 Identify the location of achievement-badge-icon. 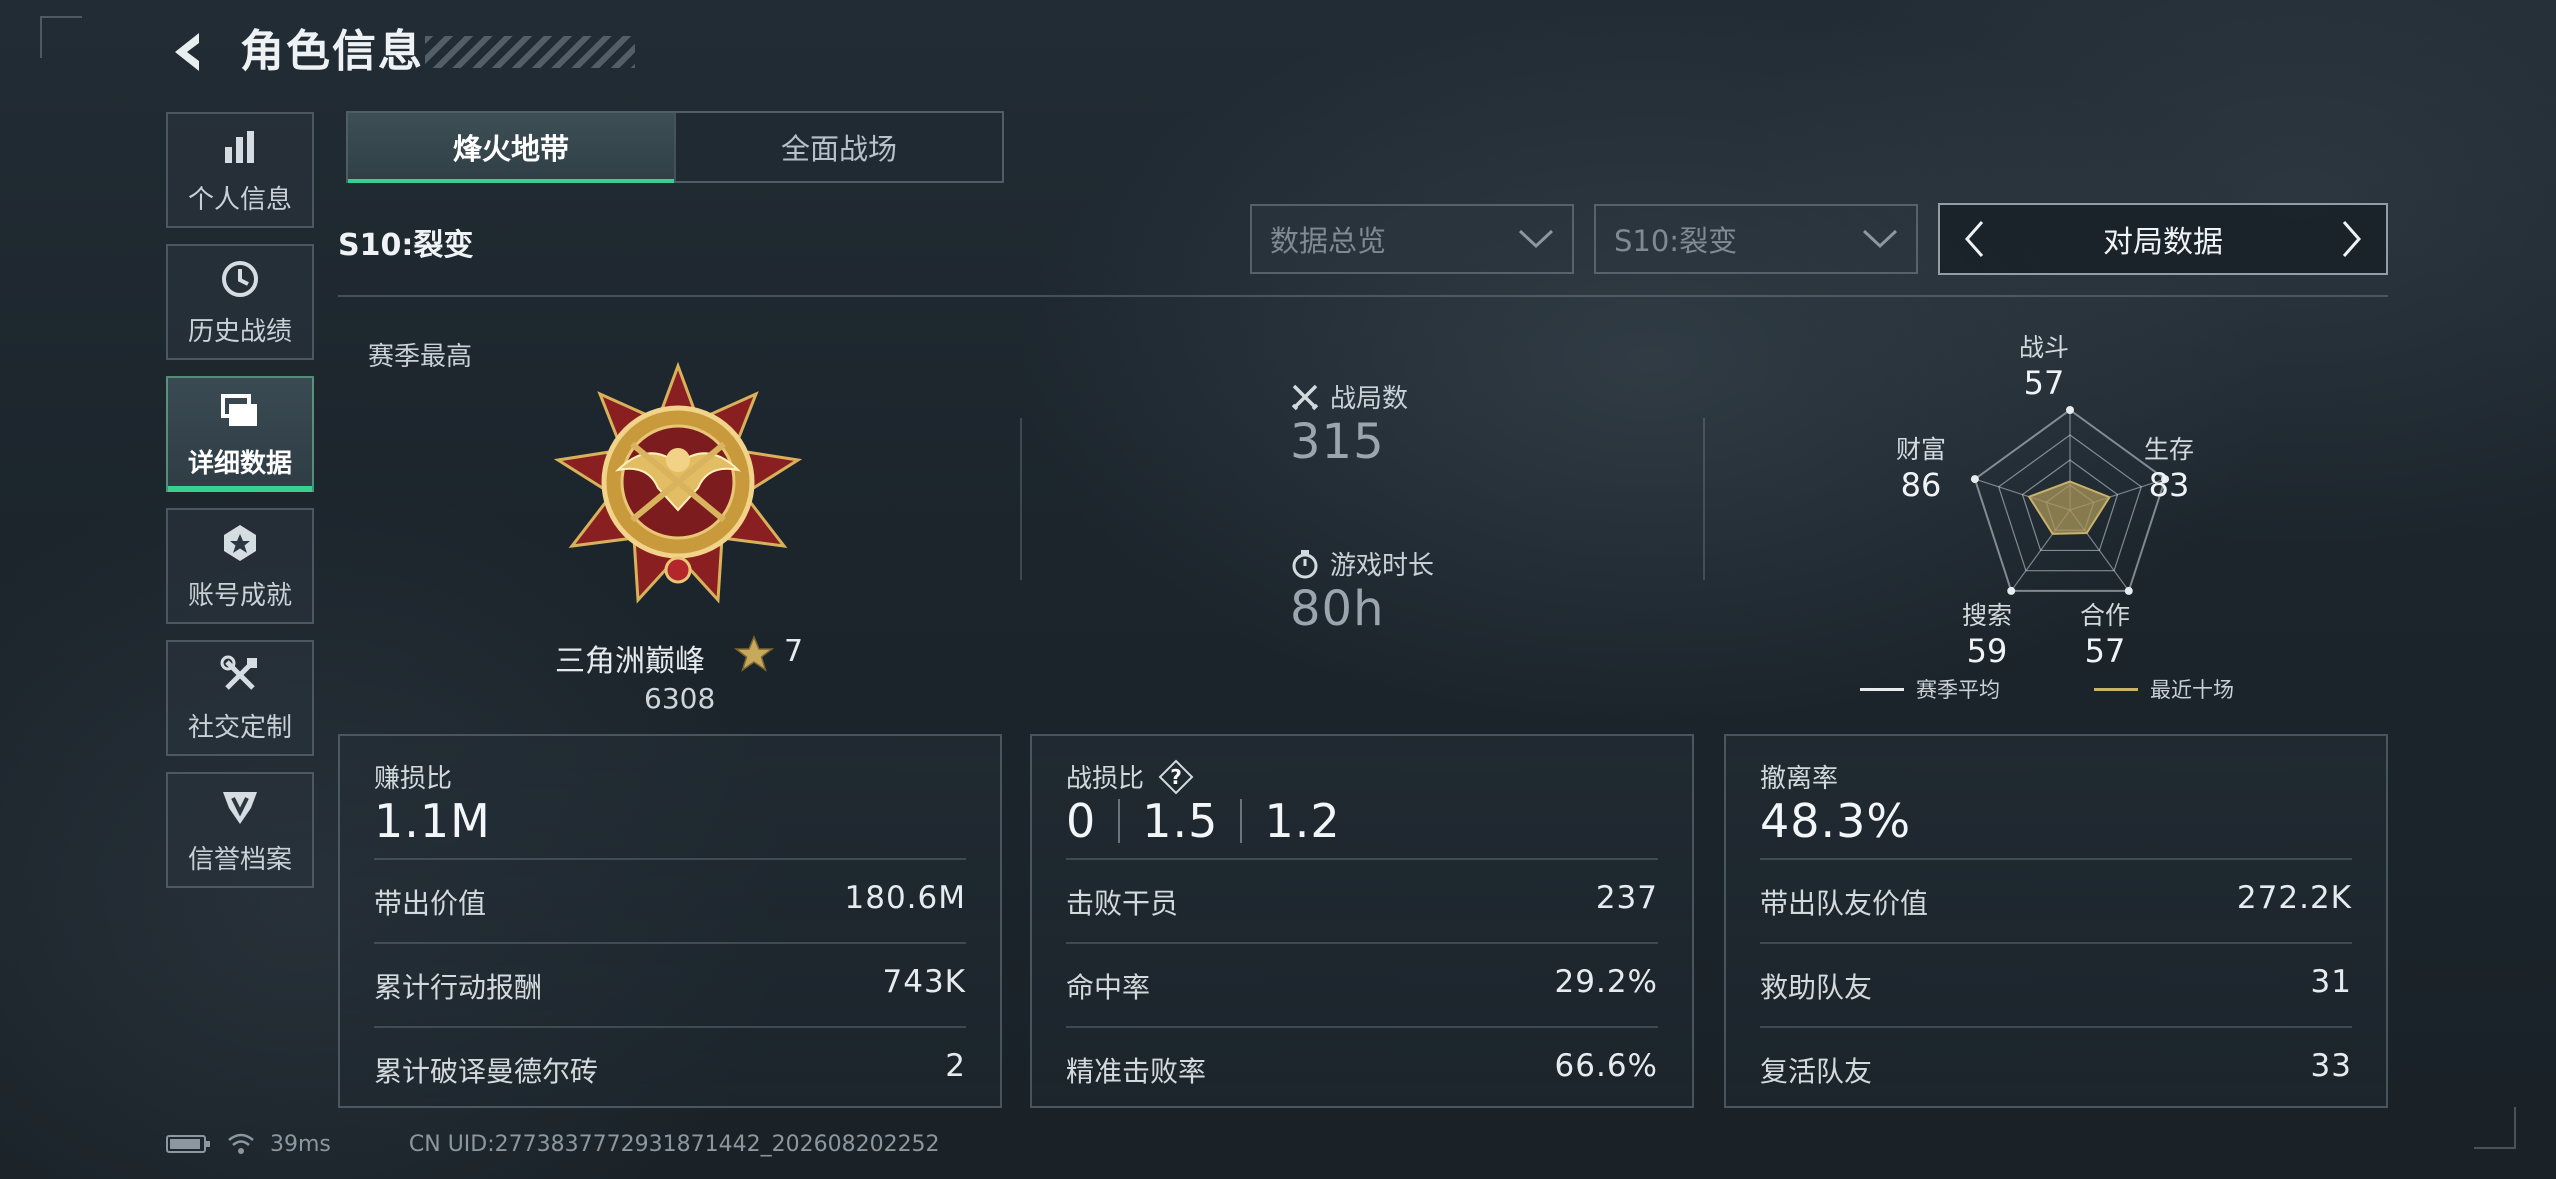
(240, 543).